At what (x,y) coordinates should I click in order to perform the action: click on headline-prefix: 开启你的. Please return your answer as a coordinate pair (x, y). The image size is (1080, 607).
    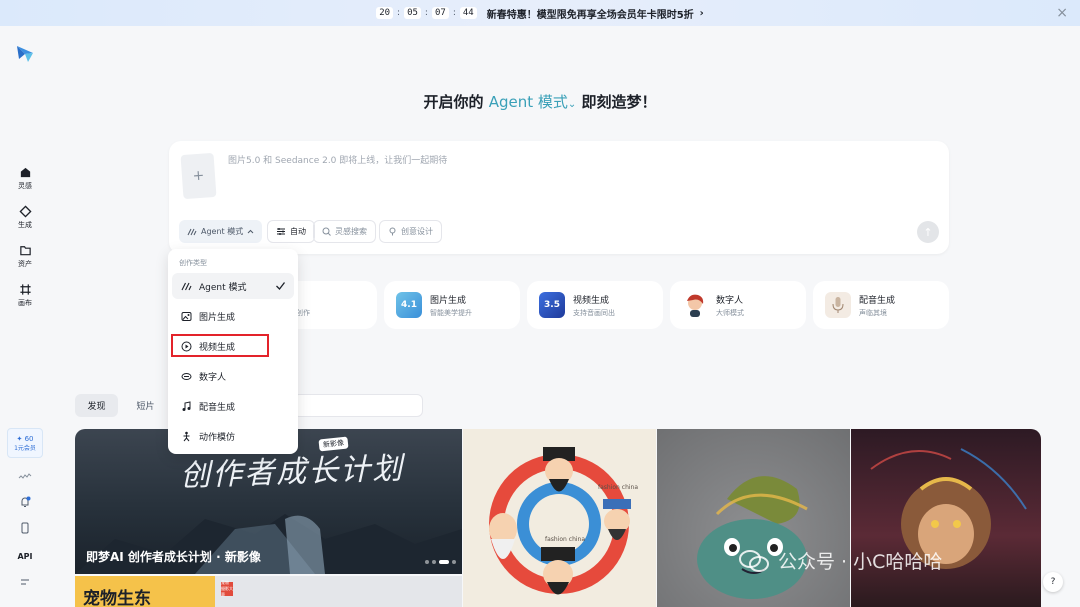
    Looking at the image, I should click on (453, 102).